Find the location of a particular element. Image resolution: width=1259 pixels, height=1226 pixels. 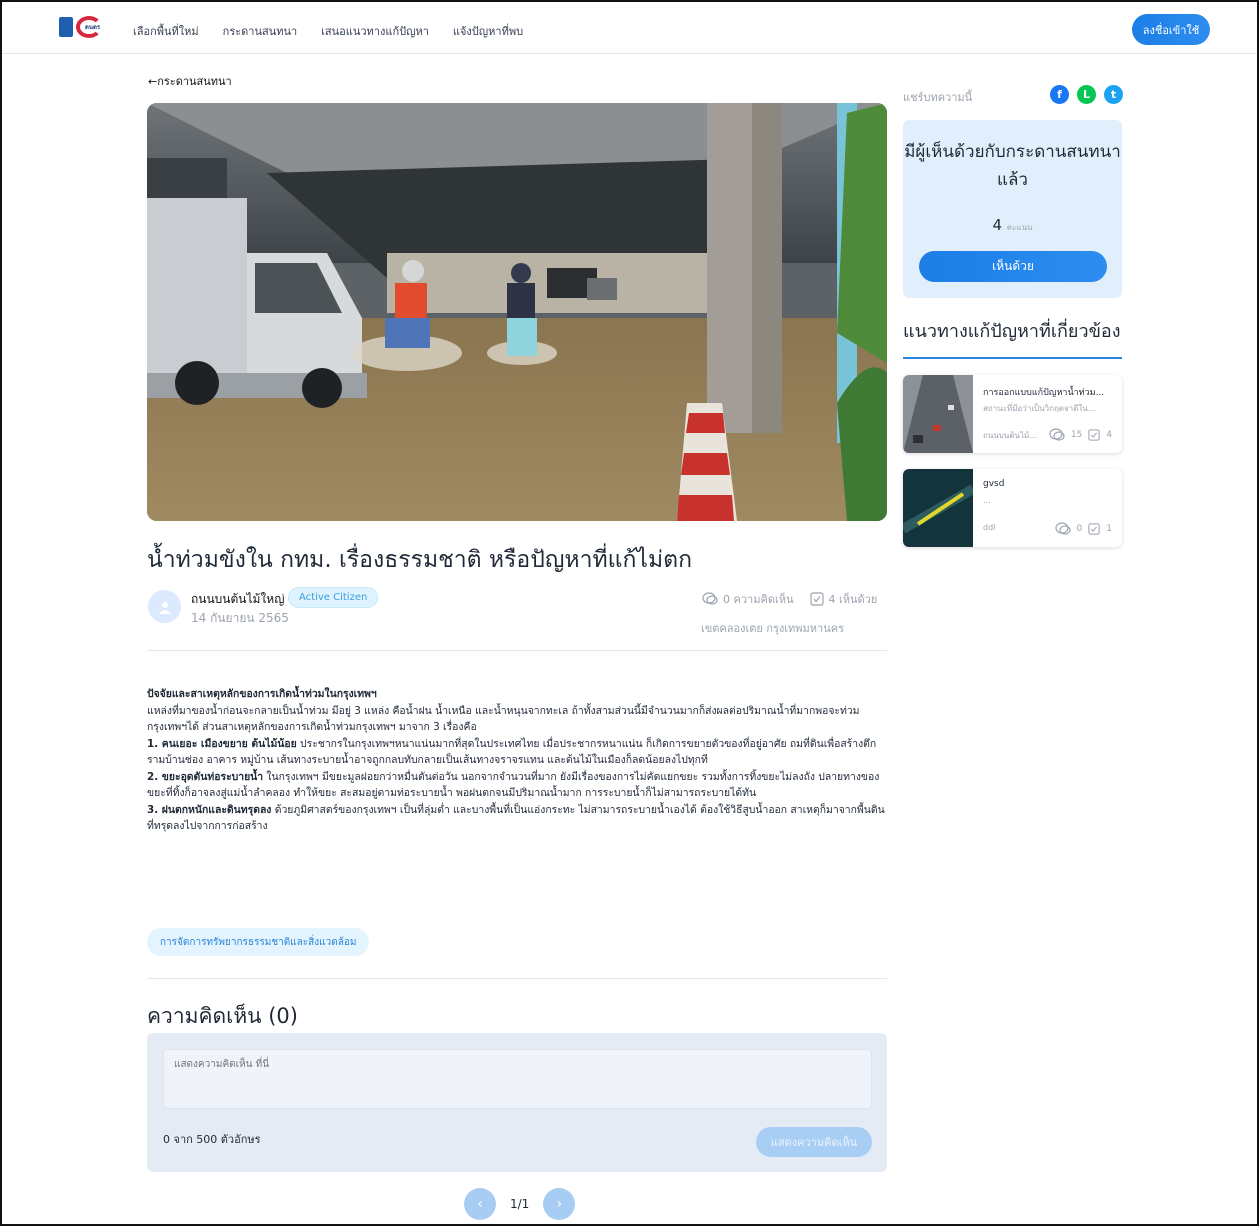

related-underline is located at coordinates (1012, 358).